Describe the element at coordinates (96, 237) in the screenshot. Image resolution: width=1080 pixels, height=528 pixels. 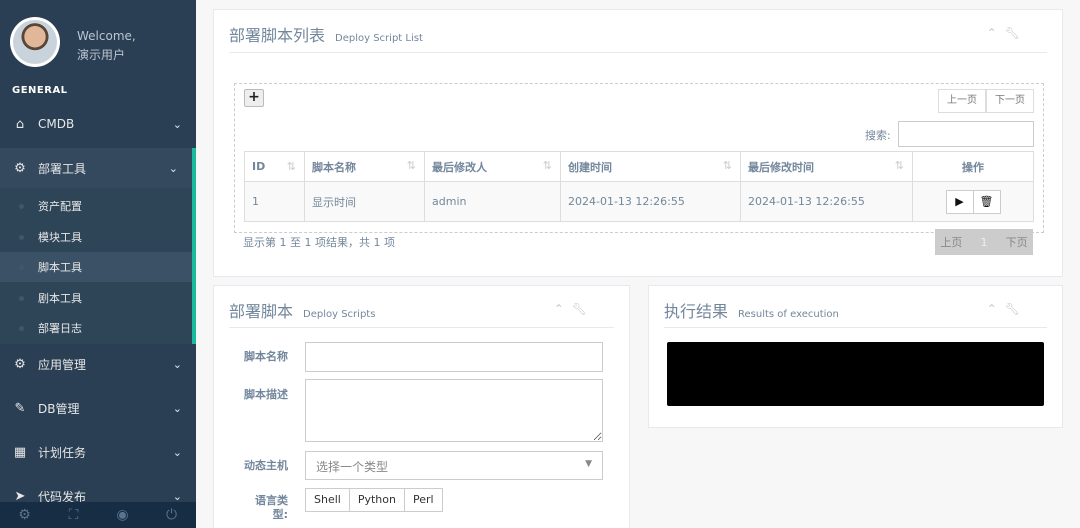
I see `submenu-item-modules: 模块工具` at that location.